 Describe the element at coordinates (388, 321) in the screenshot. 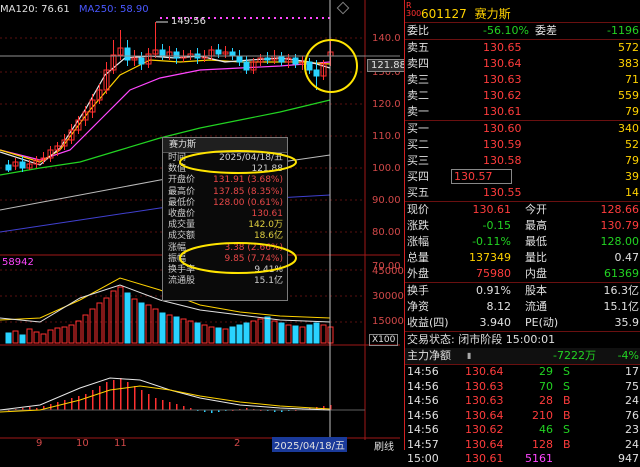

I see `volume-tick: 15000` at that location.